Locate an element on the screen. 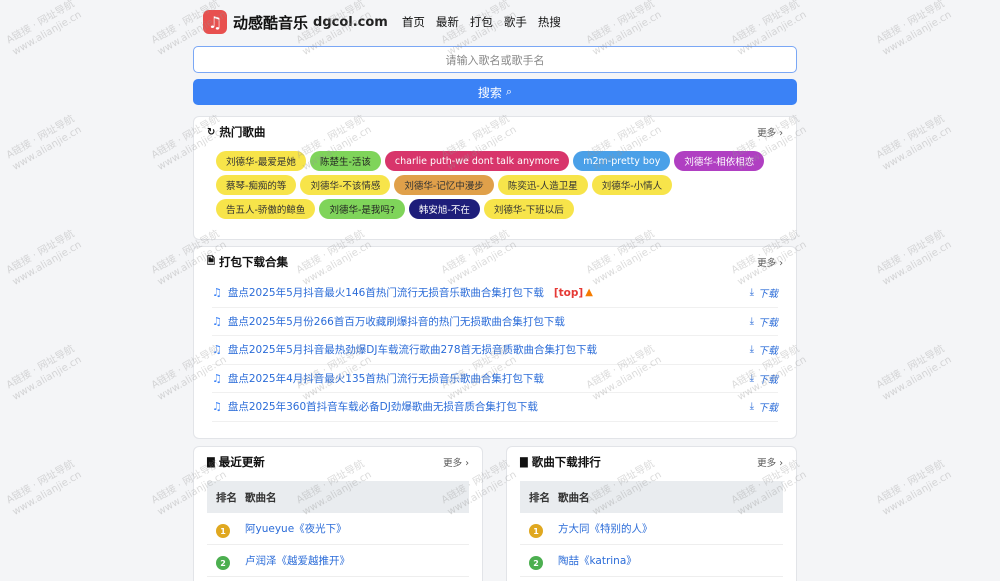  nav-hot-search: 热搜 is located at coordinates (549, 22).